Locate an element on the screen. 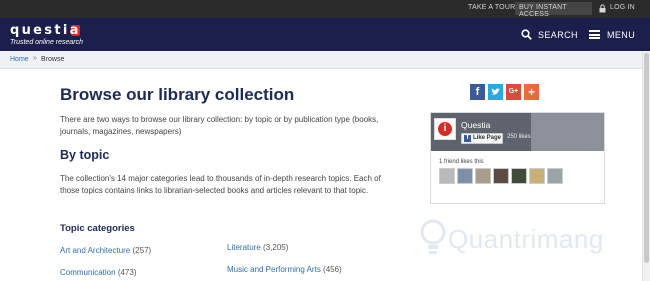  facebook-share-button: f is located at coordinates (477, 92).